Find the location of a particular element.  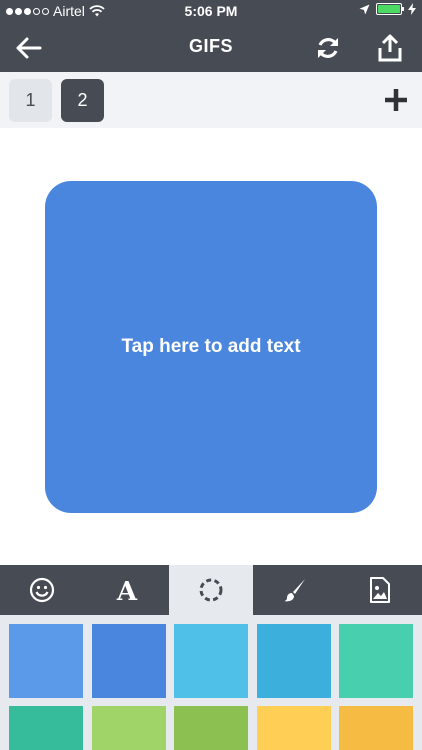

border-tool-button is located at coordinates (211, 590).